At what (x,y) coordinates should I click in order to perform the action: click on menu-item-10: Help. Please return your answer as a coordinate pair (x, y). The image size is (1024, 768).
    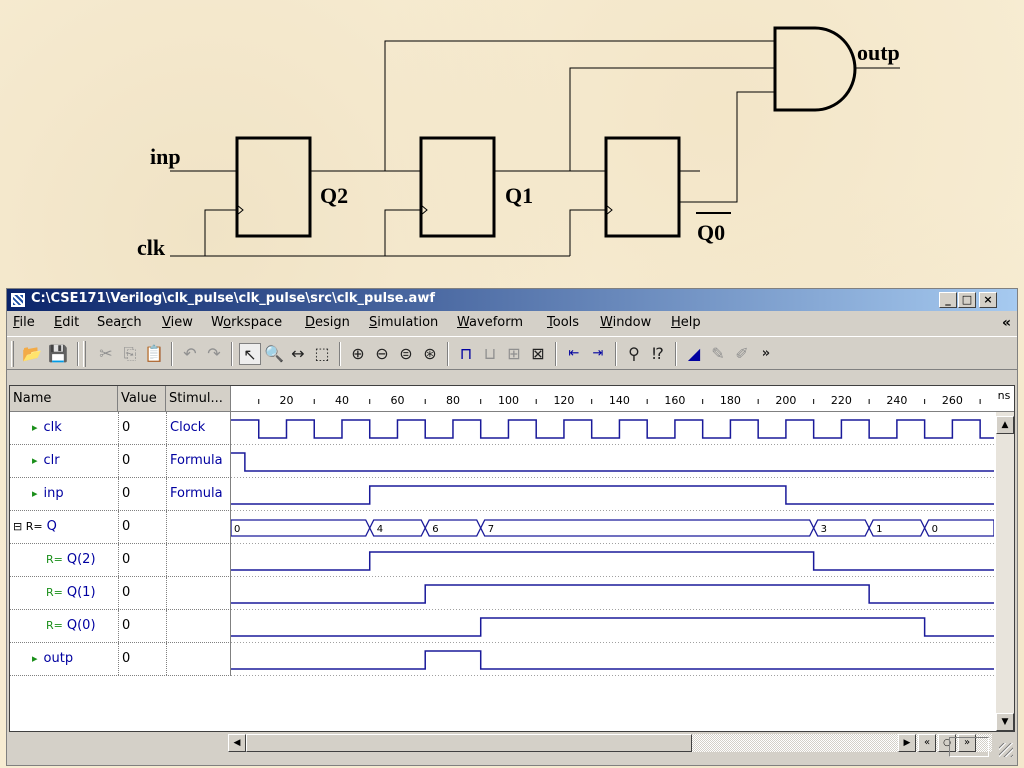
    Looking at the image, I should click on (686, 322).